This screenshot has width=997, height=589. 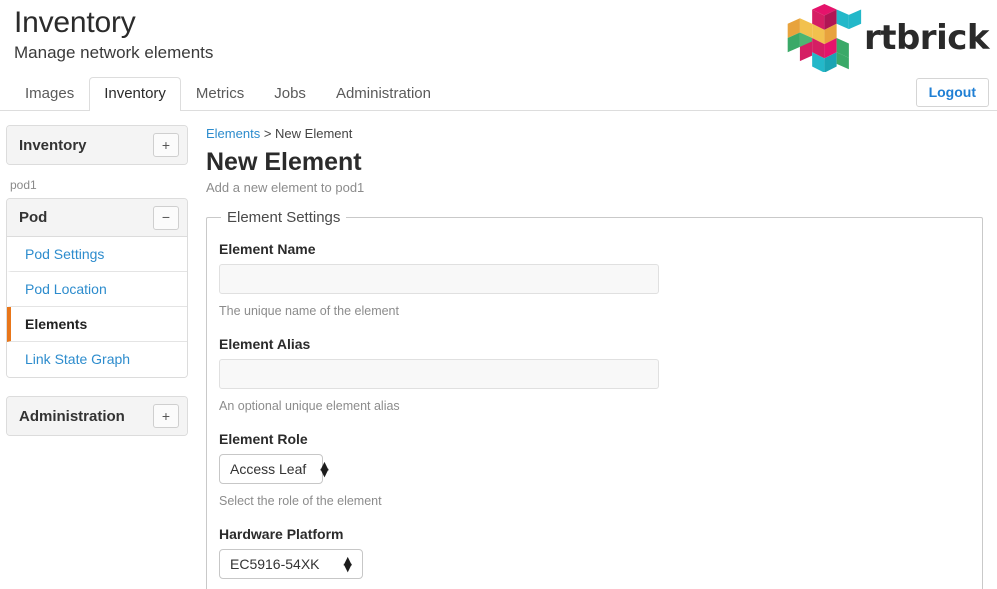 I want to click on expand-inventory-icon: +, so click(x=166, y=145).